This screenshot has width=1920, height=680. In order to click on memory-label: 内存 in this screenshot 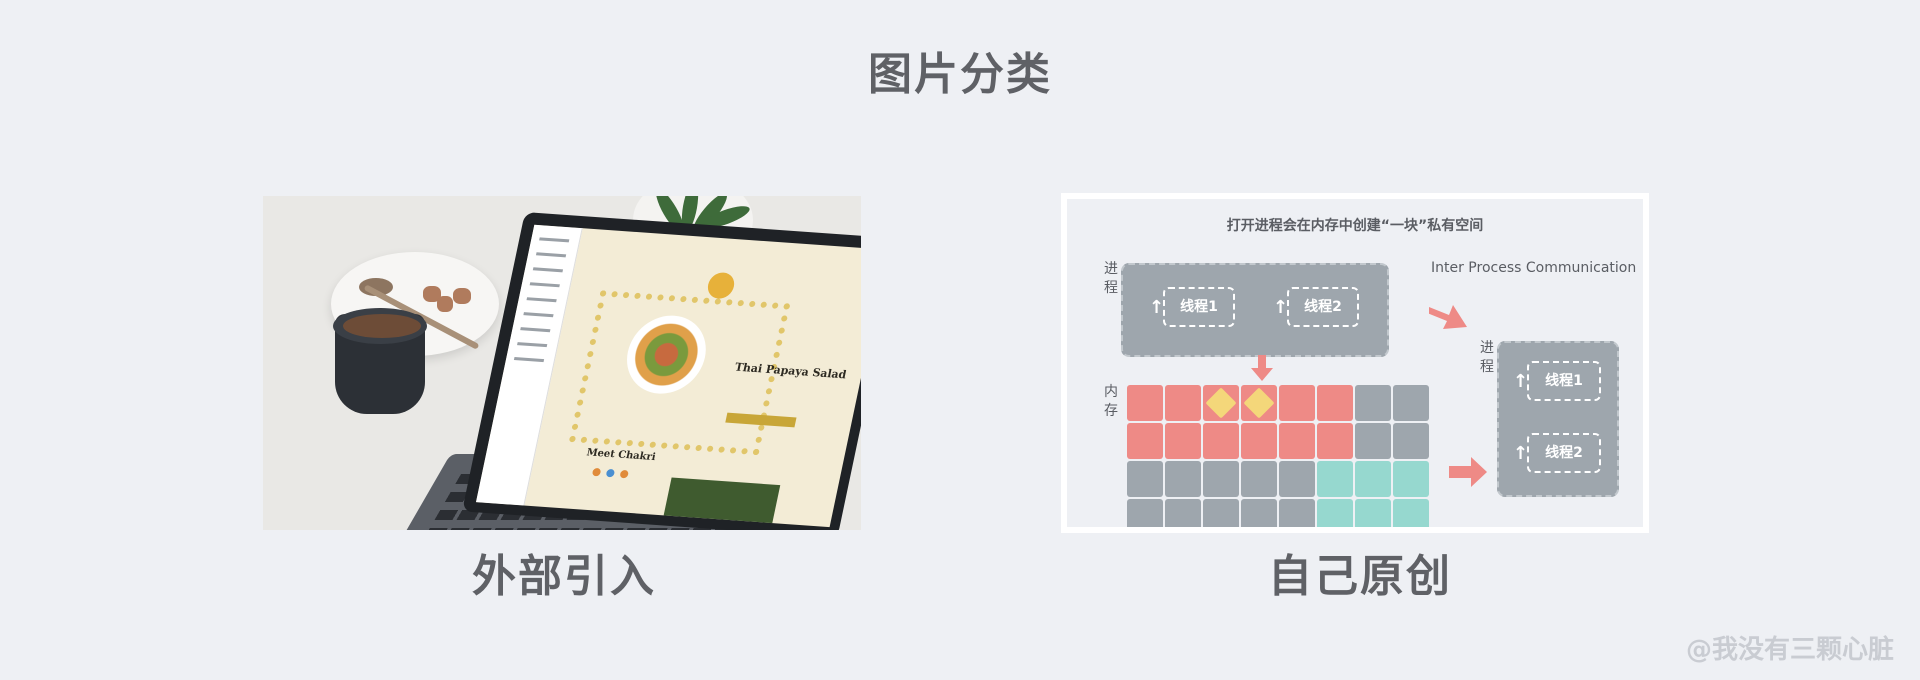, I will do `click(1111, 401)`.